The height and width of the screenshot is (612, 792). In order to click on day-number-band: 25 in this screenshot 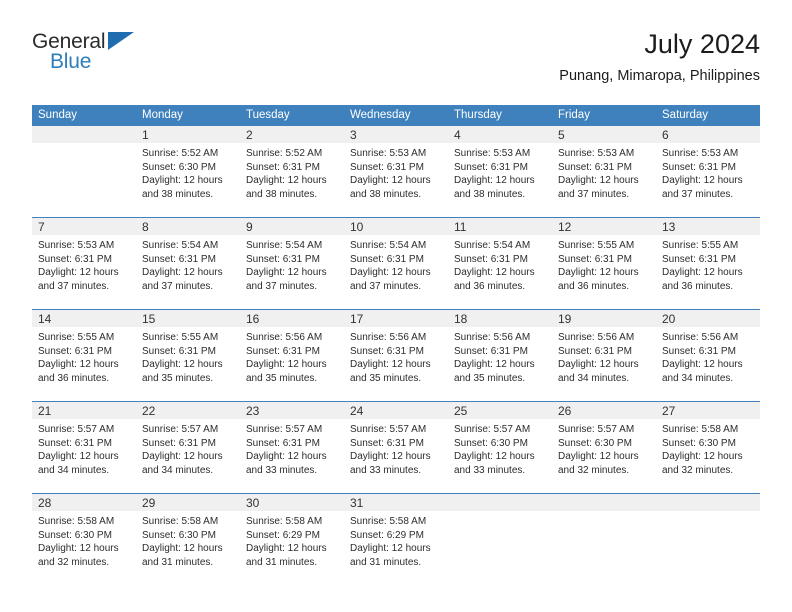, I will do `click(500, 410)`.